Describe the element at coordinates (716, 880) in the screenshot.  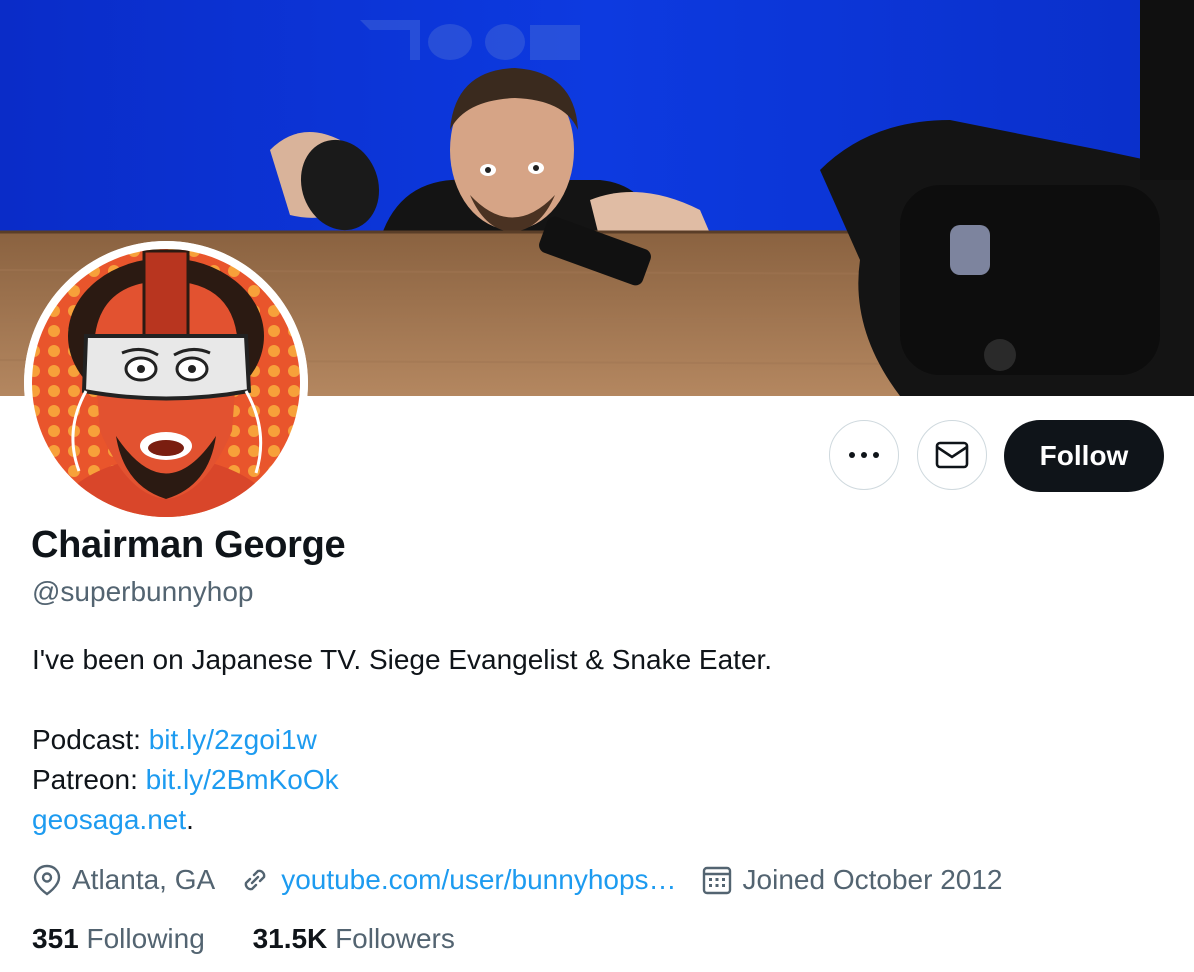
I see `calendar-icon` at that location.